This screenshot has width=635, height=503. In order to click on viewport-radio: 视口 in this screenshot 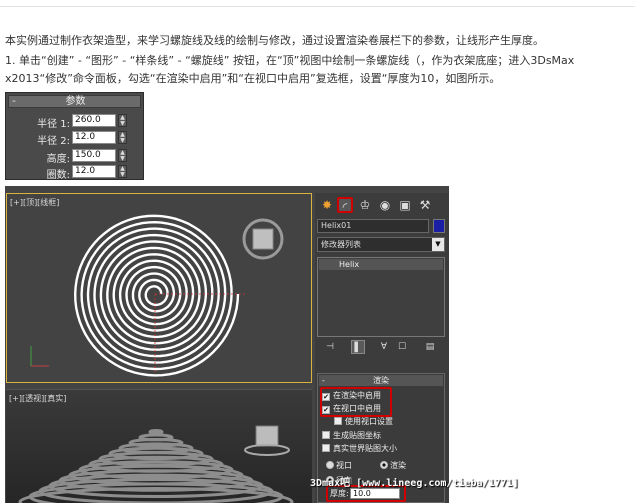, I will do `click(339, 465)`.